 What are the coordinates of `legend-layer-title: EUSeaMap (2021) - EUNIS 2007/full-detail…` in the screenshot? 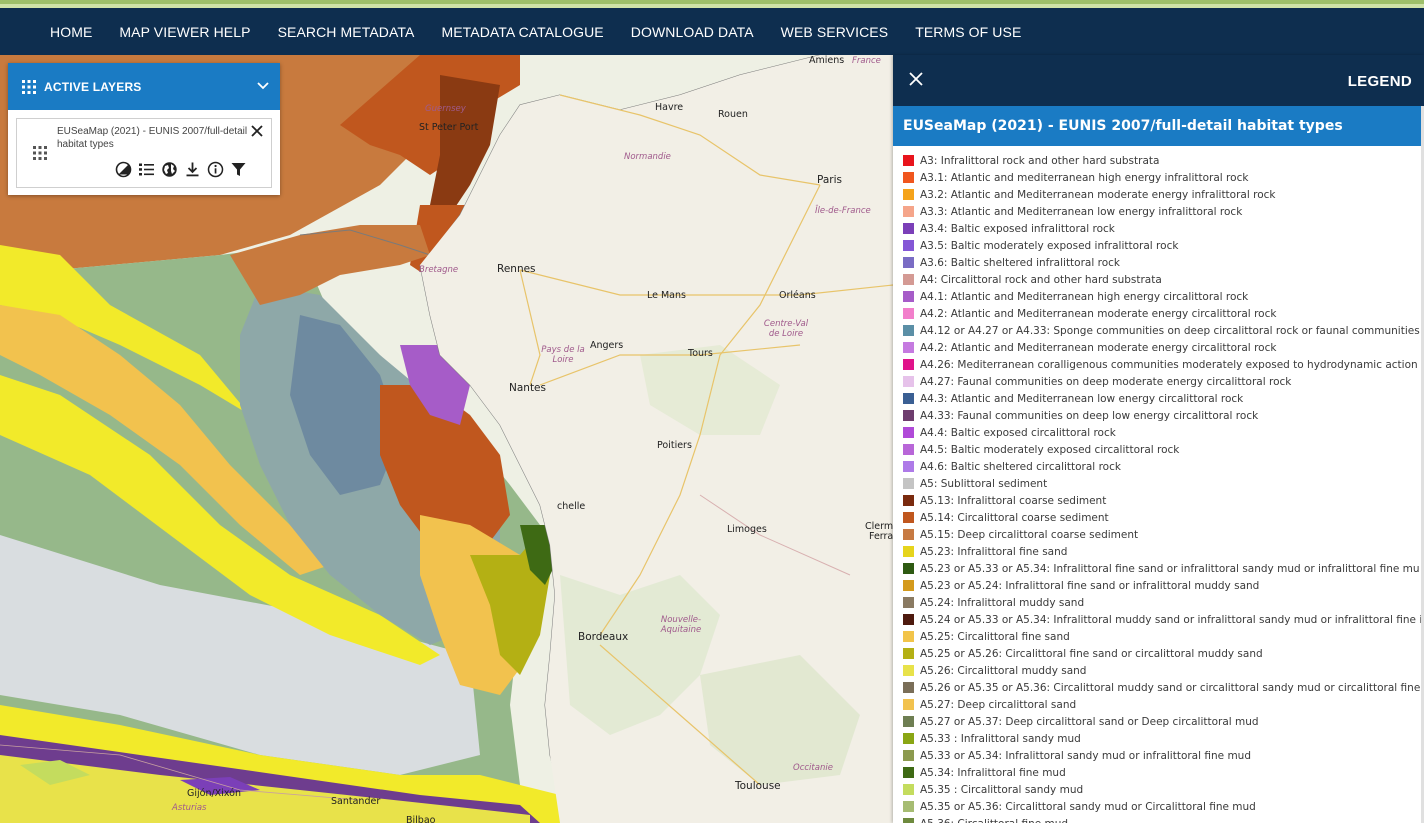 It's located at (1158, 126).